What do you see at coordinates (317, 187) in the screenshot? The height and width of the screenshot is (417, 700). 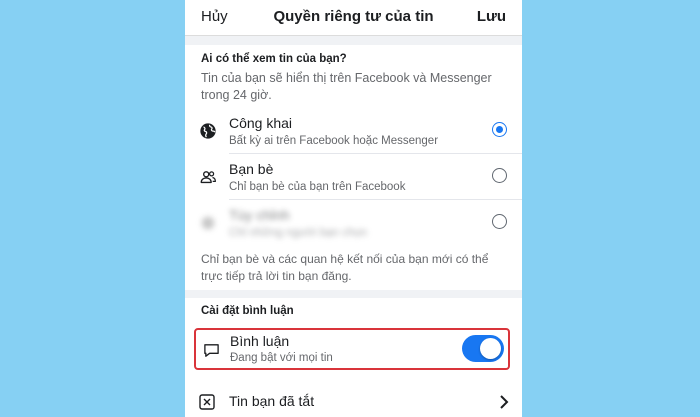 I see `option-subtitle: Chỉ bạn bè của bạn trên Facebook` at bounding box center [317, 187].